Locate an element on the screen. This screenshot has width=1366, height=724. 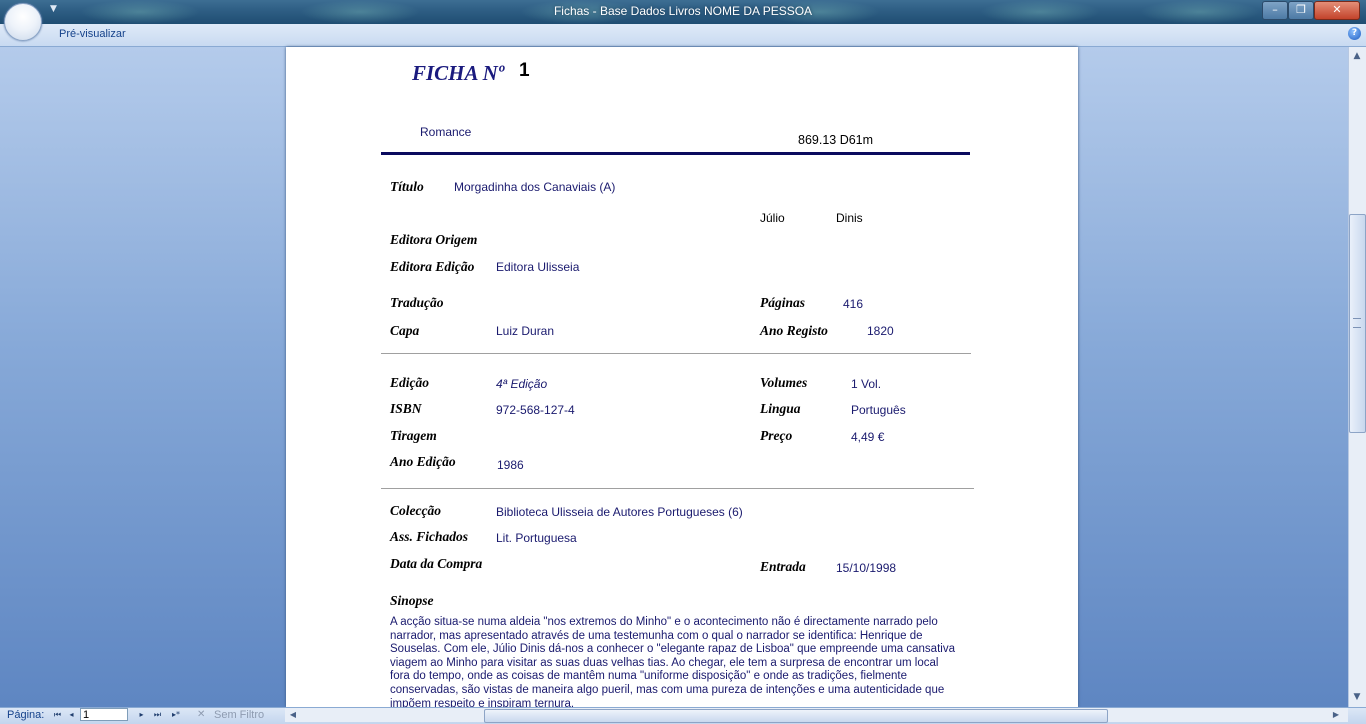
filter-icon: ✕ is located at coordinates (201, 714).